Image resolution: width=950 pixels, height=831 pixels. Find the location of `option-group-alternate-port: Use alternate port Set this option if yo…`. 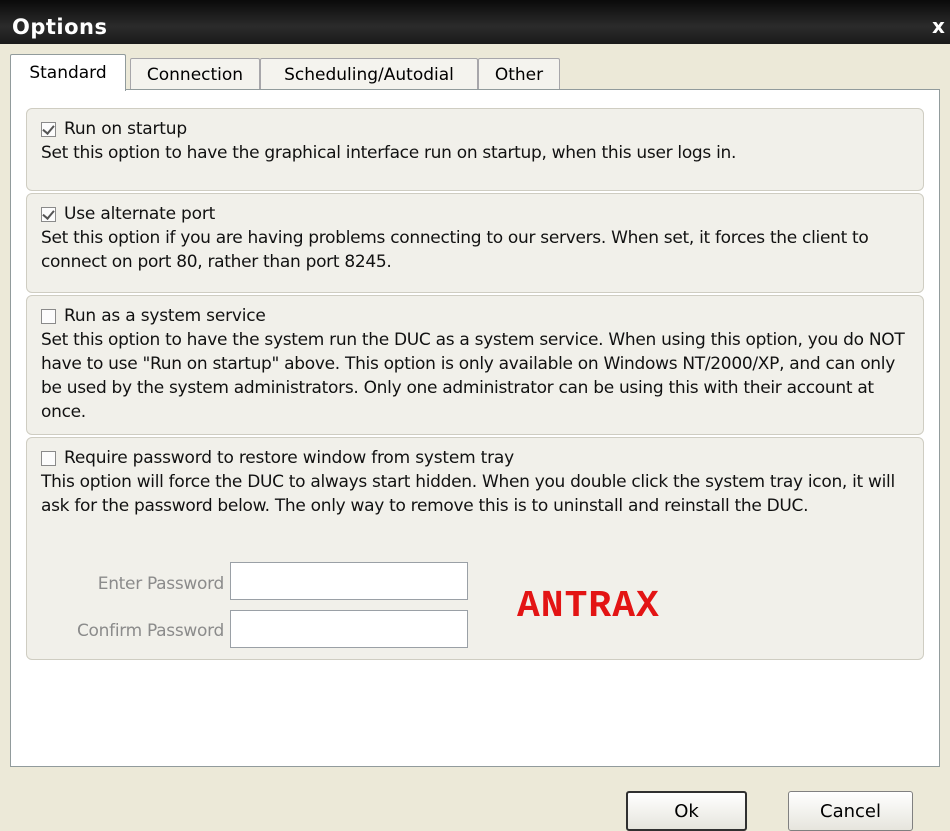

option-group-alternate-port: Use alternate port Set this option if yo… is located at coordinates (475, 243).